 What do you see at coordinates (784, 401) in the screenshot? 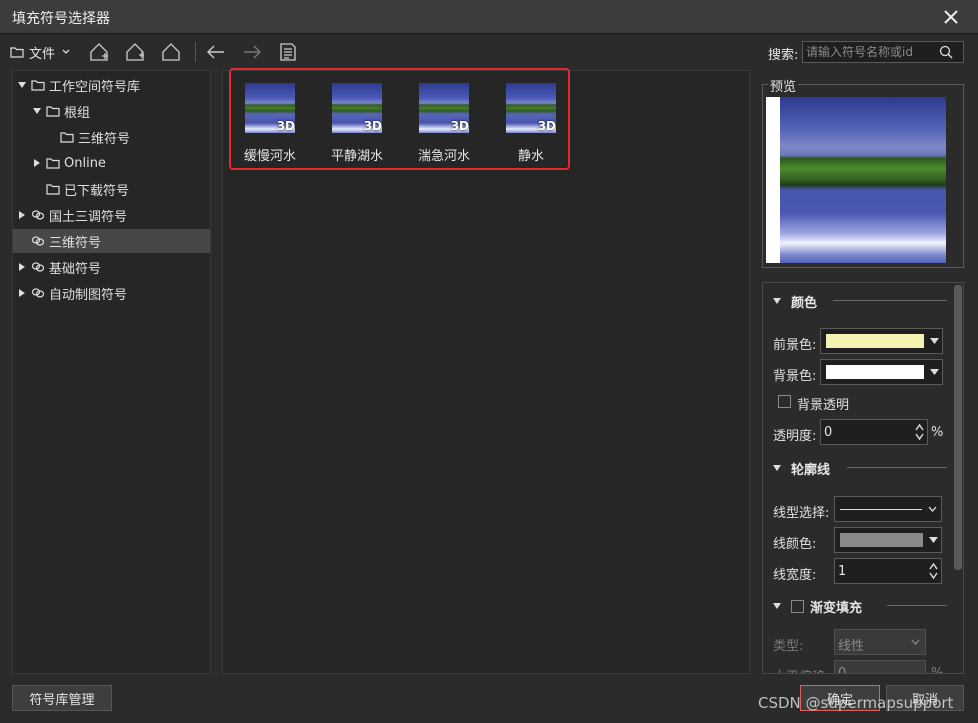
I see `bg-transparent-checkbox` at bounding box center [784, 401].